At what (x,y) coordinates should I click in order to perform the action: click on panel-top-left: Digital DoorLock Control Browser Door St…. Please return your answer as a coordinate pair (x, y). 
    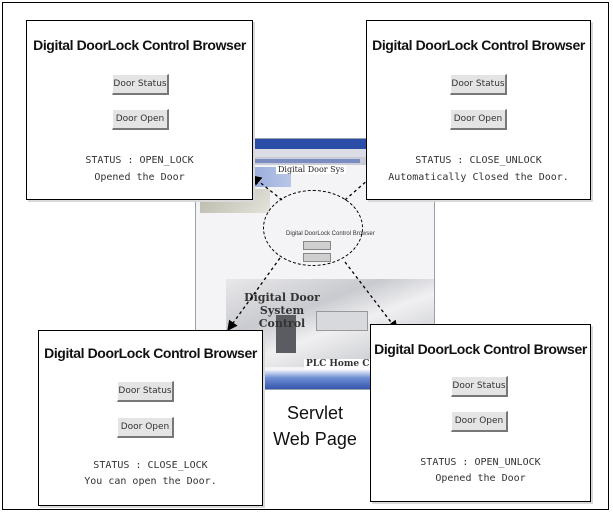
    Looking at the image, I should click on (139, 110).